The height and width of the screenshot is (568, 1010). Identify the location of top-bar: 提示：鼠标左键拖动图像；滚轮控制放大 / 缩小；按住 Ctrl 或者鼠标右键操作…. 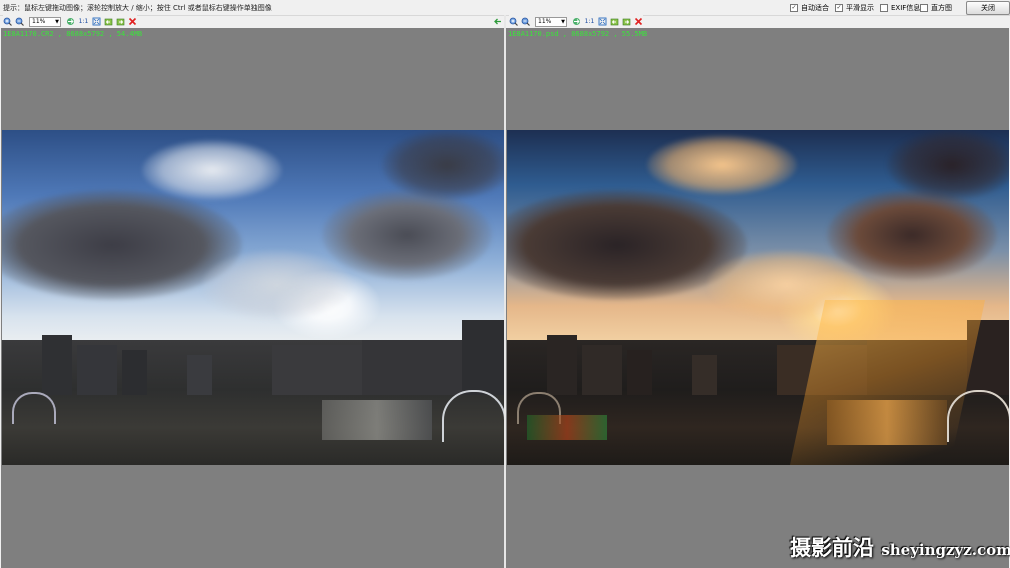
(505, 8).